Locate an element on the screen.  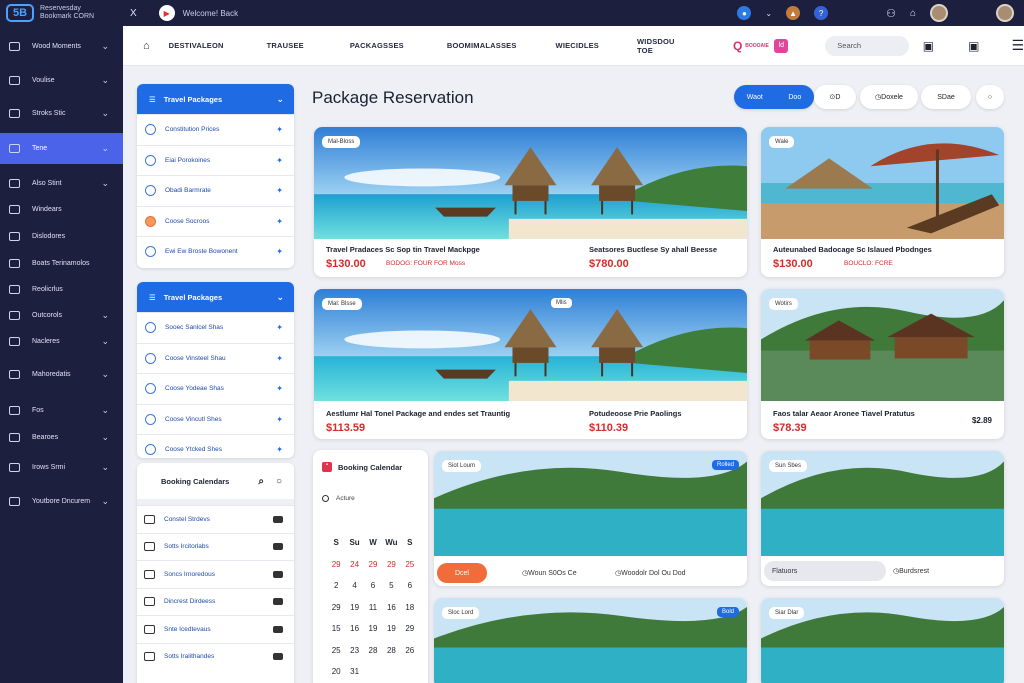
cart-icon: ▣ is located at coordinates (973, 46).